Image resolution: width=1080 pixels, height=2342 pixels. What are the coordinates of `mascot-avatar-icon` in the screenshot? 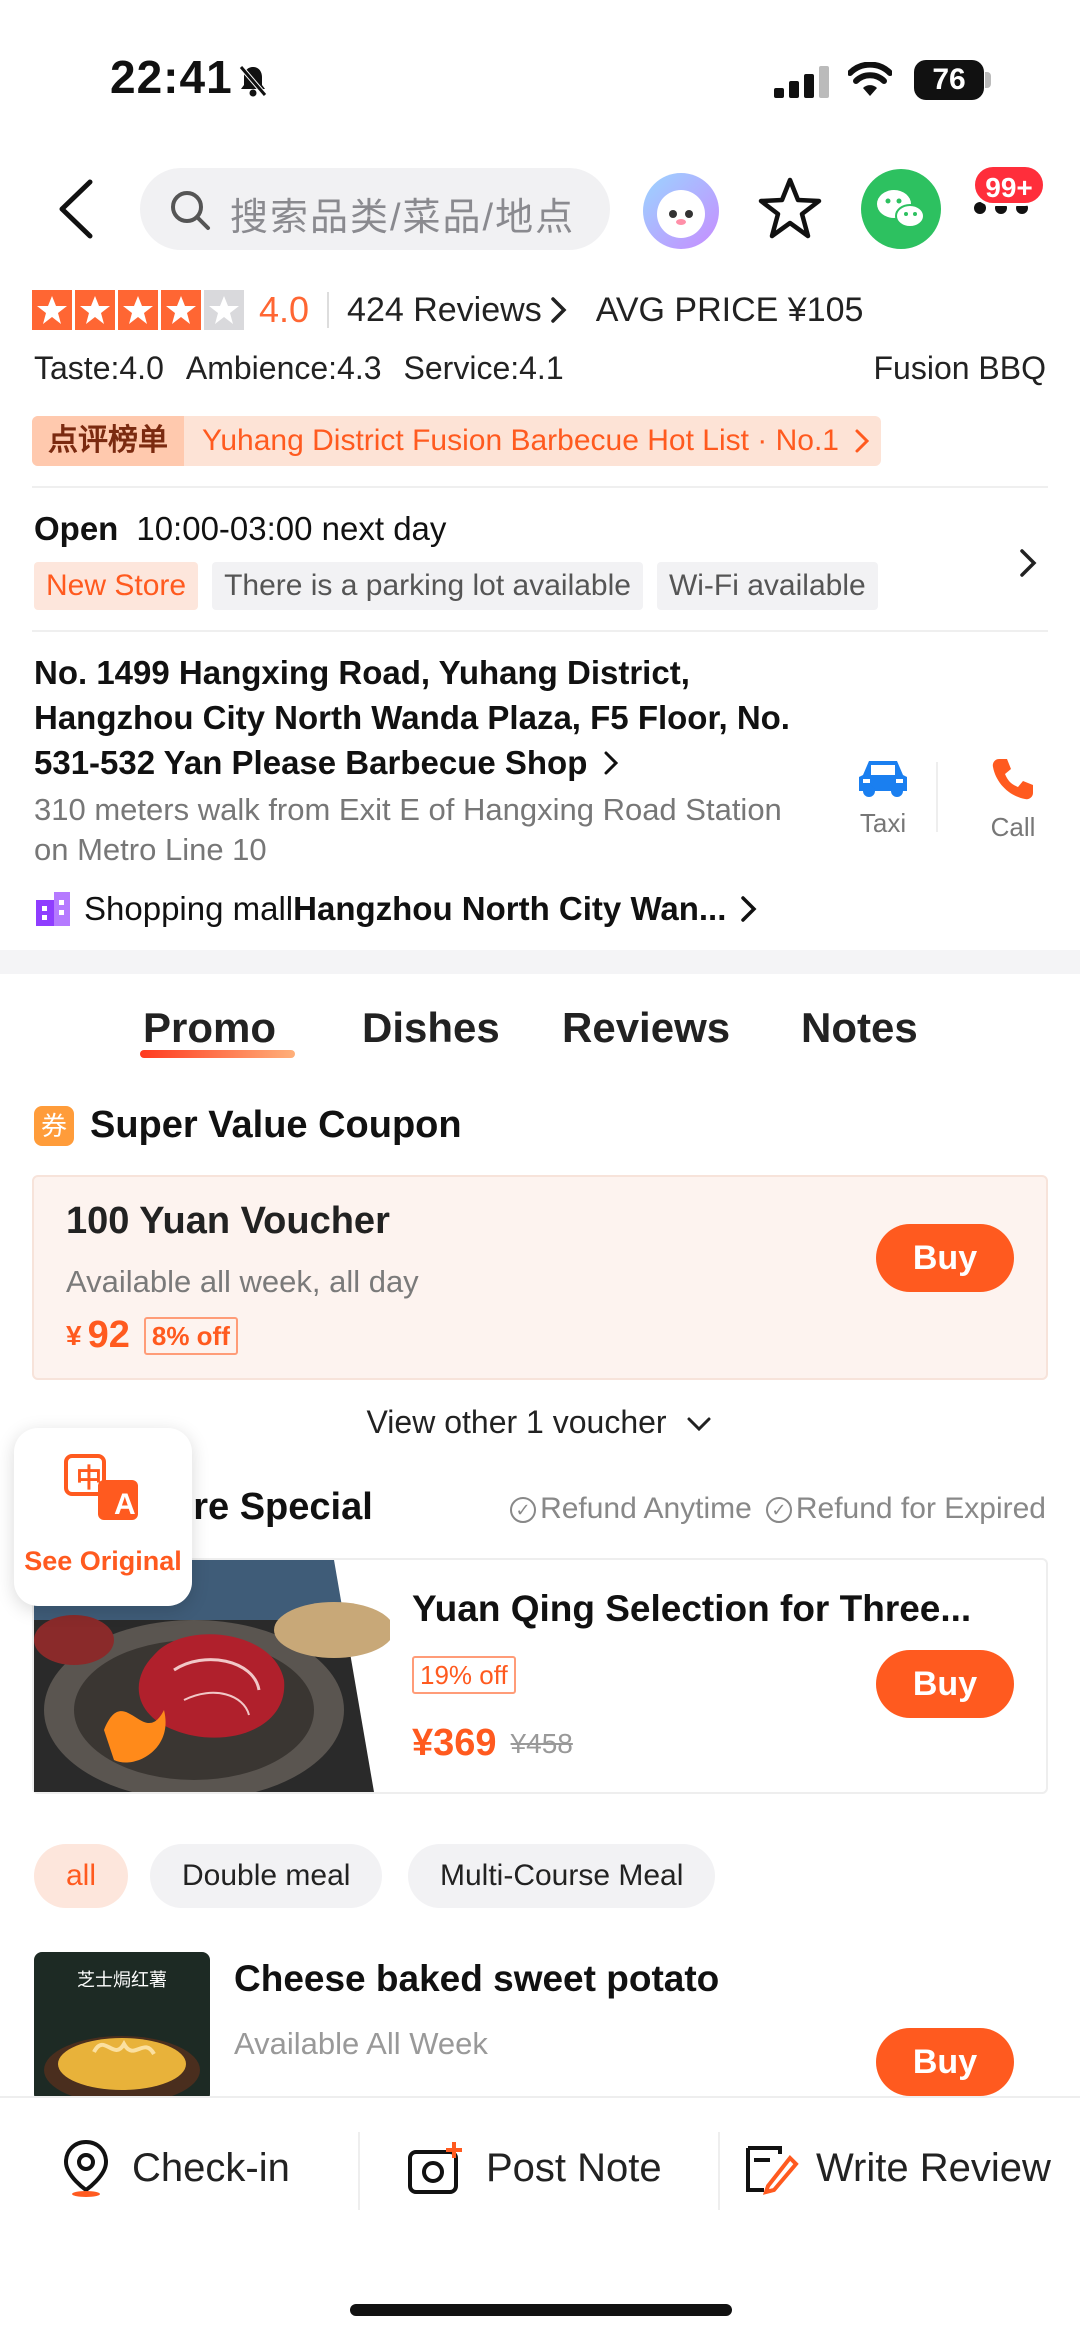 It's located at (681, 211).